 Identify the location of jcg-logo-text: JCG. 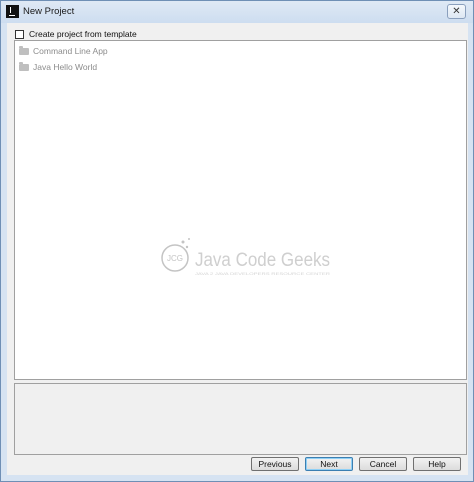
(175, 258).